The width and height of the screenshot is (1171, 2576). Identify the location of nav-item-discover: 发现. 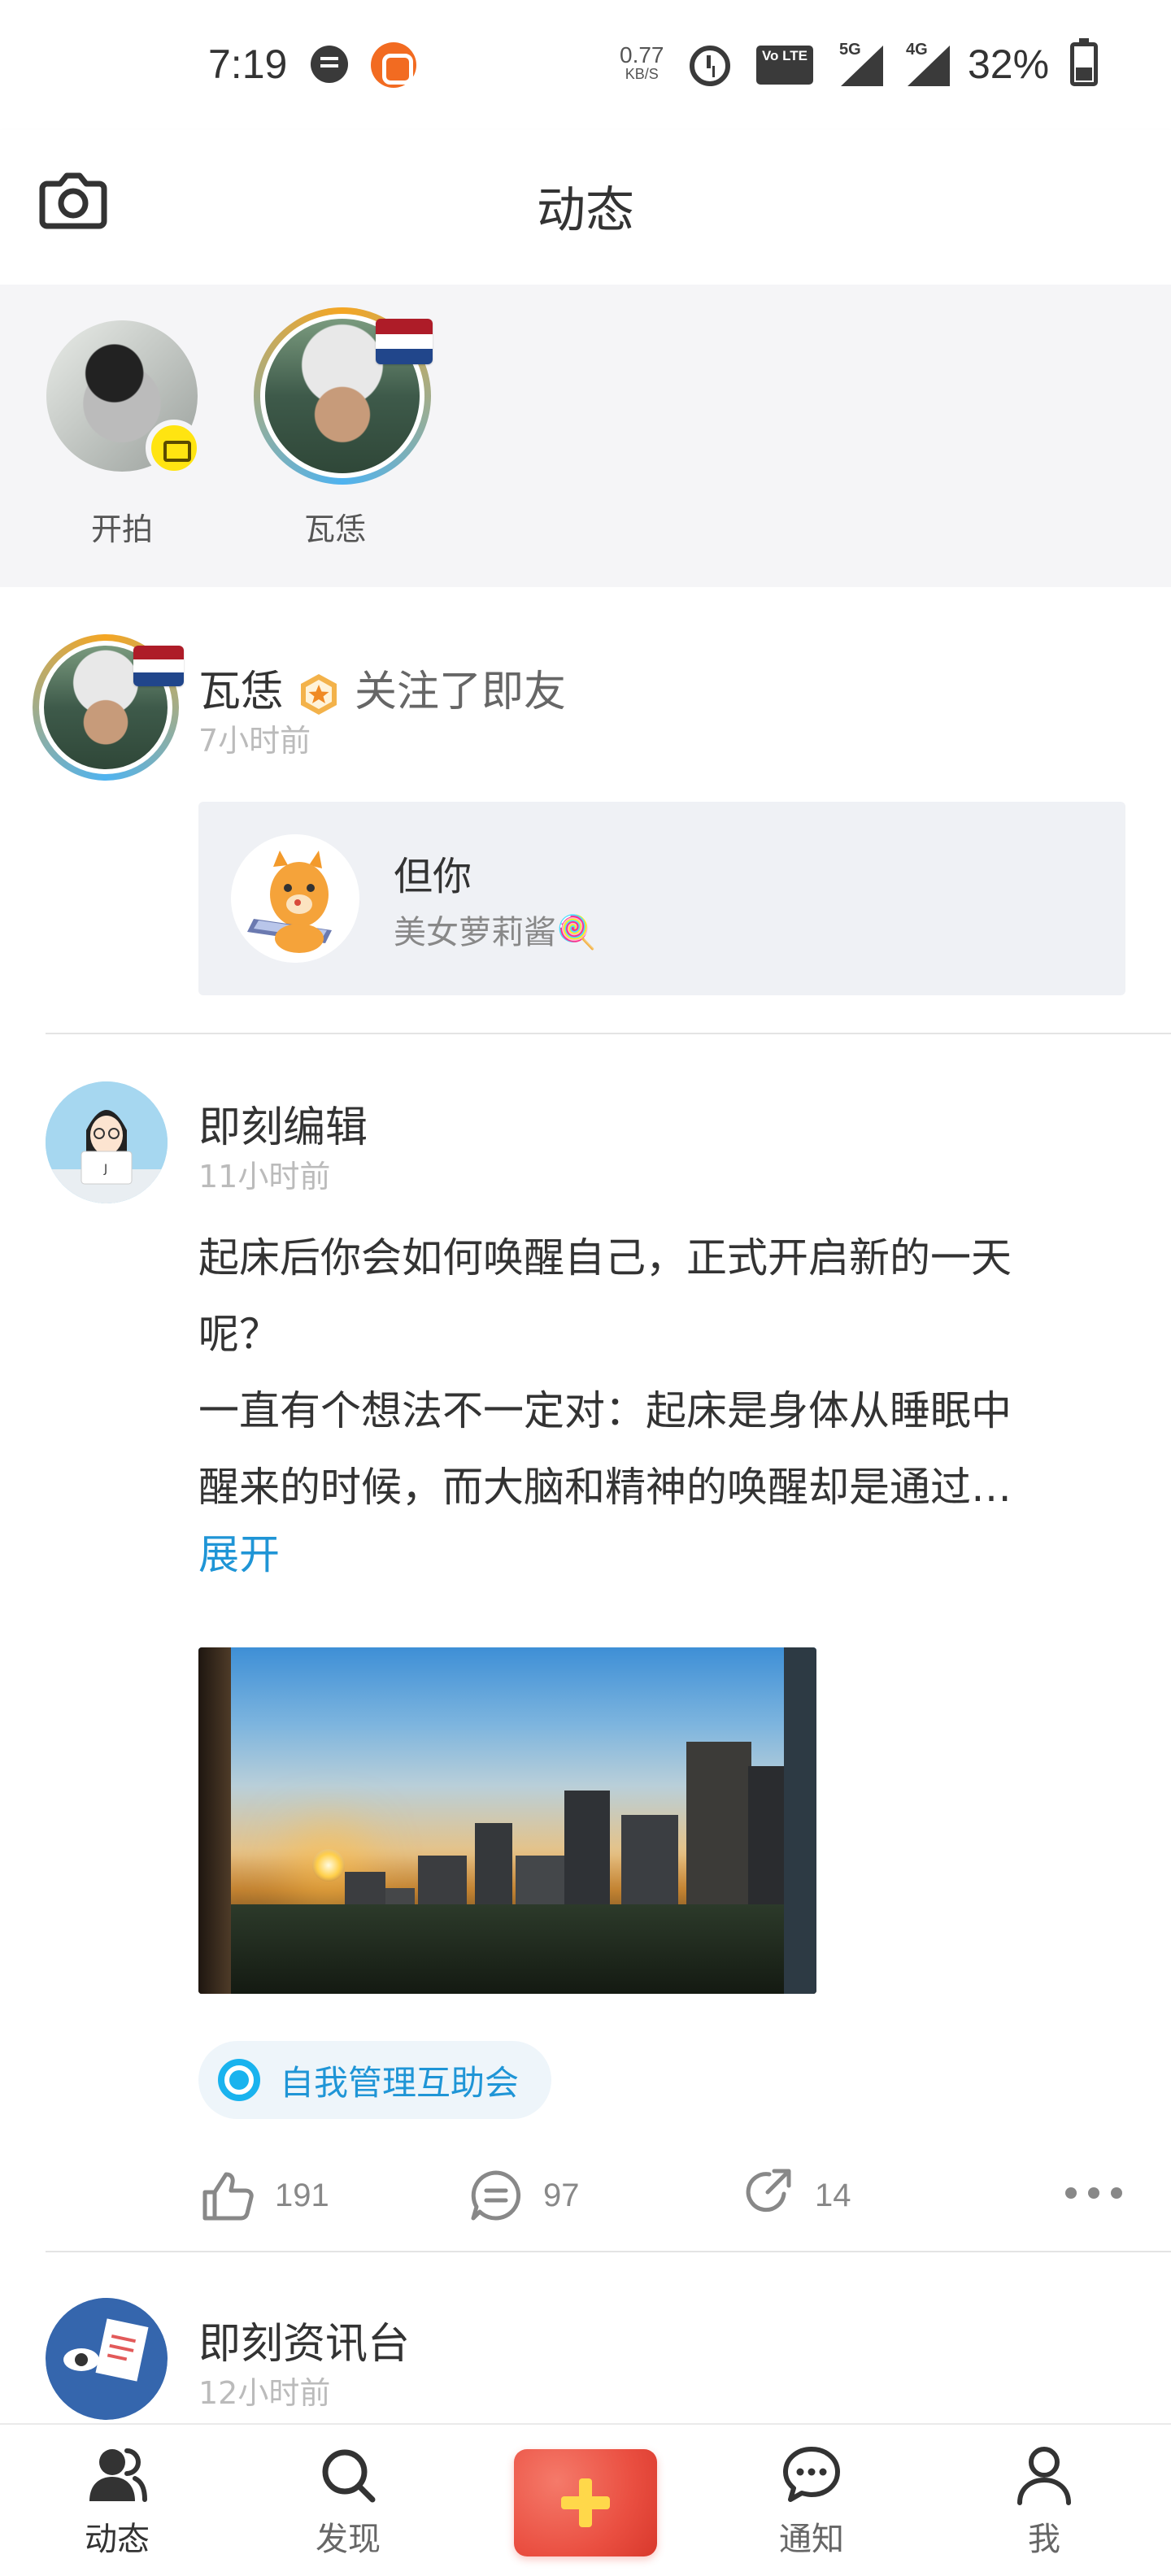
(348, 2501).